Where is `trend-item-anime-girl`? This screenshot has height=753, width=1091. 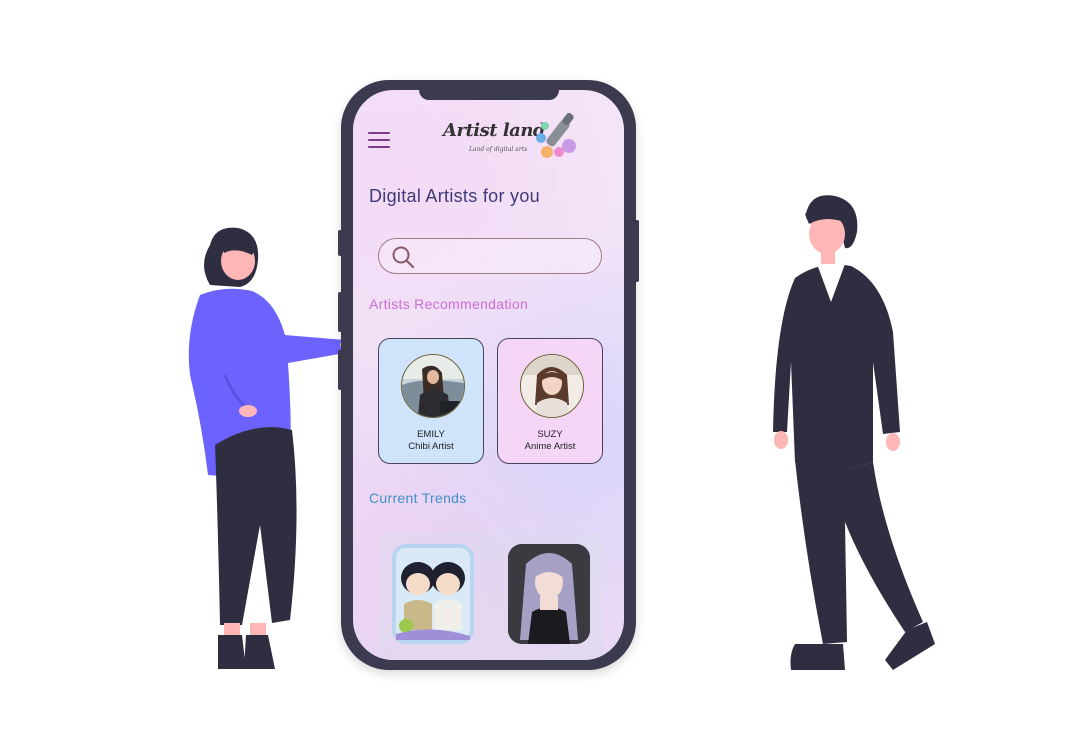
trend-item-anime-girl is located at coordinates (549, 594).